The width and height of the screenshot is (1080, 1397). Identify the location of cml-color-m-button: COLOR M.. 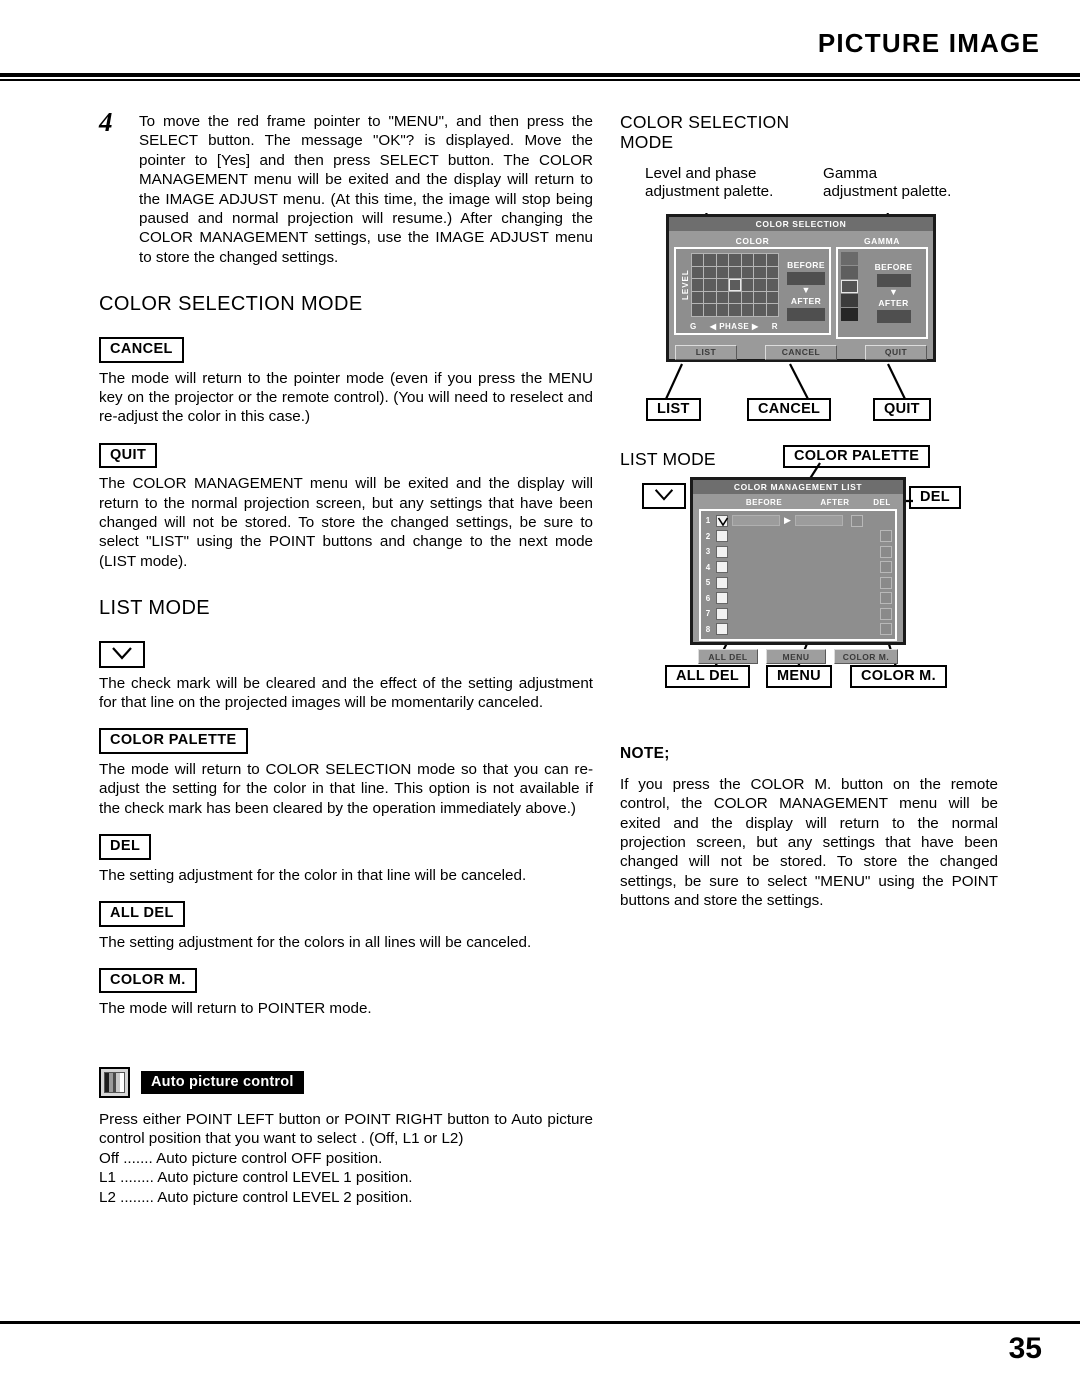
(866, 657).